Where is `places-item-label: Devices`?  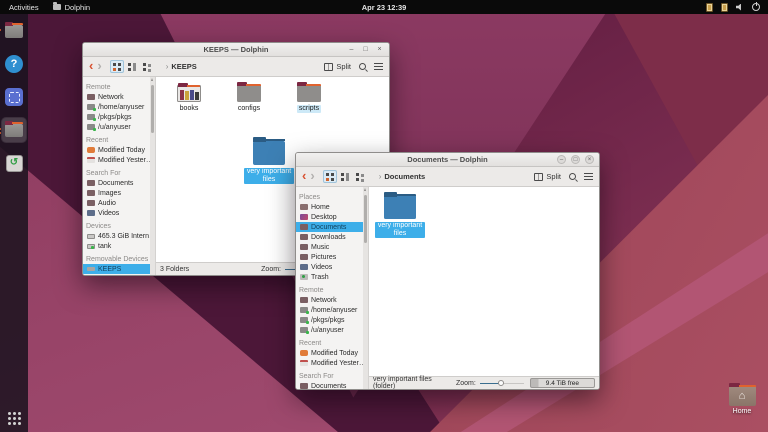
places-item-label: Devices is located at coordinates (98, 226).